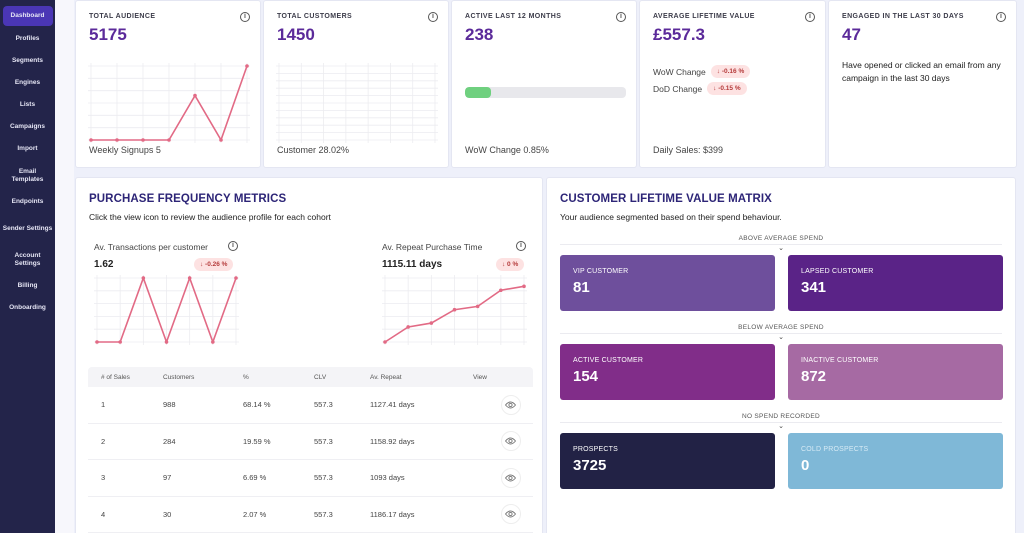  What do you see at coordinates (313, 150) in the screenshot?
I see `stat-footer: Customer 28.02%` at bounding box center [313, 150].